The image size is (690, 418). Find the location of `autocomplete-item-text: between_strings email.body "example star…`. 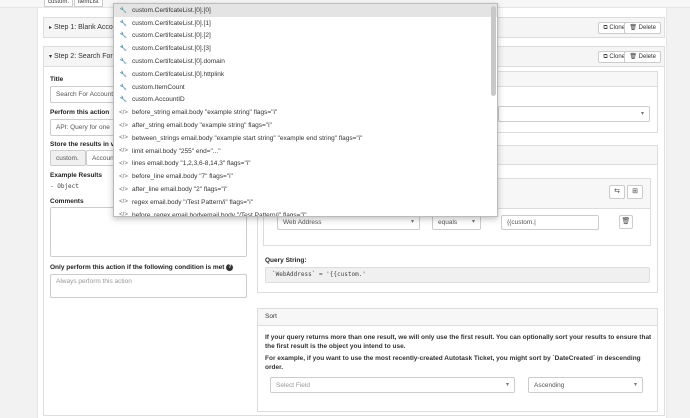

autocomplete-item-text: between_strings email.body "example star… is located at coordinates (247, 138).